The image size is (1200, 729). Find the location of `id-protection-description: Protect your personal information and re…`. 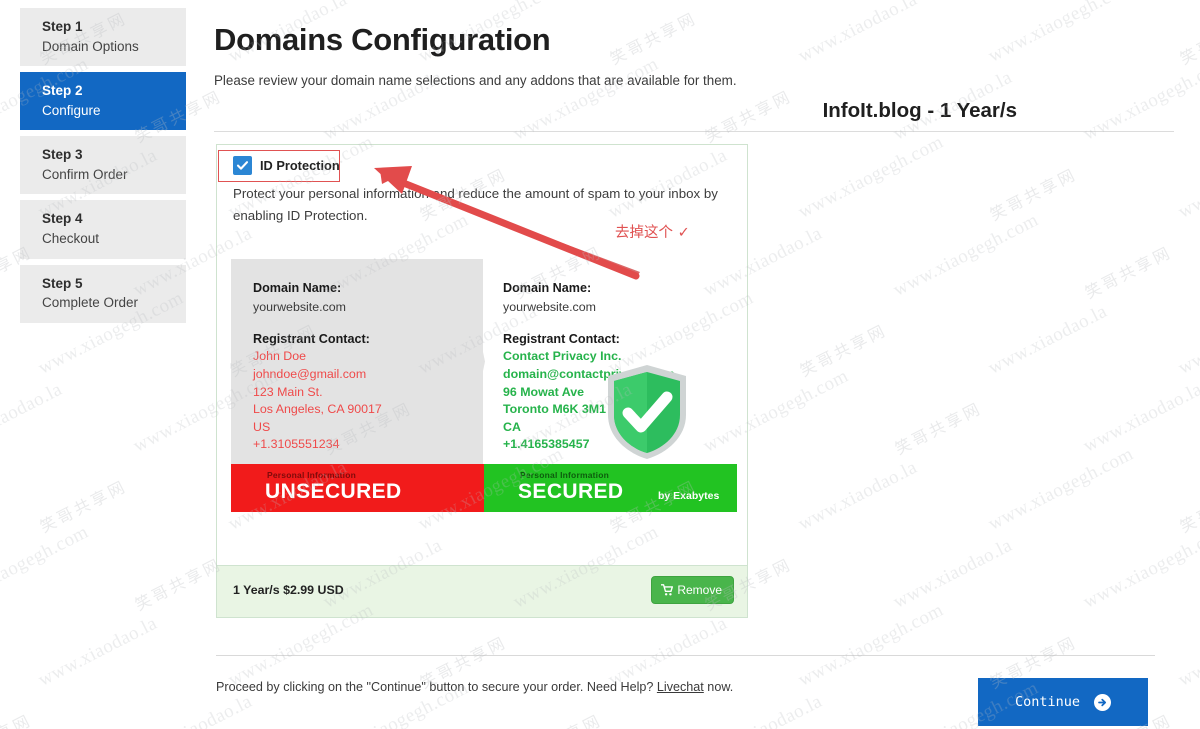

id-protection-description: Protect your personal information and re… is located at coordinates (475, 204).